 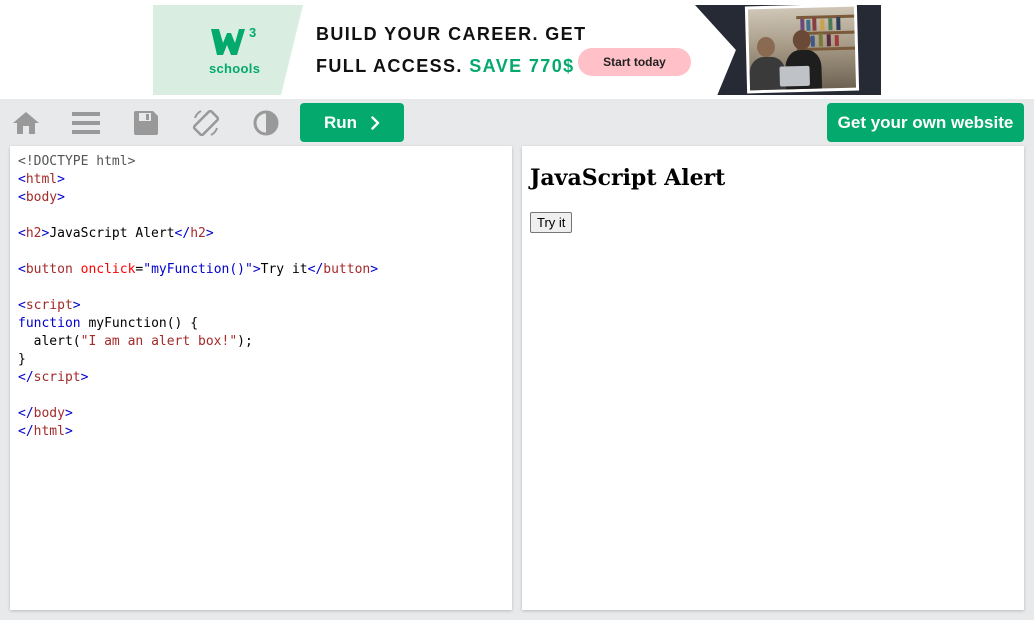 What do you see at coordinates (451, 34) in the screenshot?
I see `ad-headline-1: BUILD YOUR CAREER. GET` at bounding box center [451, 34].